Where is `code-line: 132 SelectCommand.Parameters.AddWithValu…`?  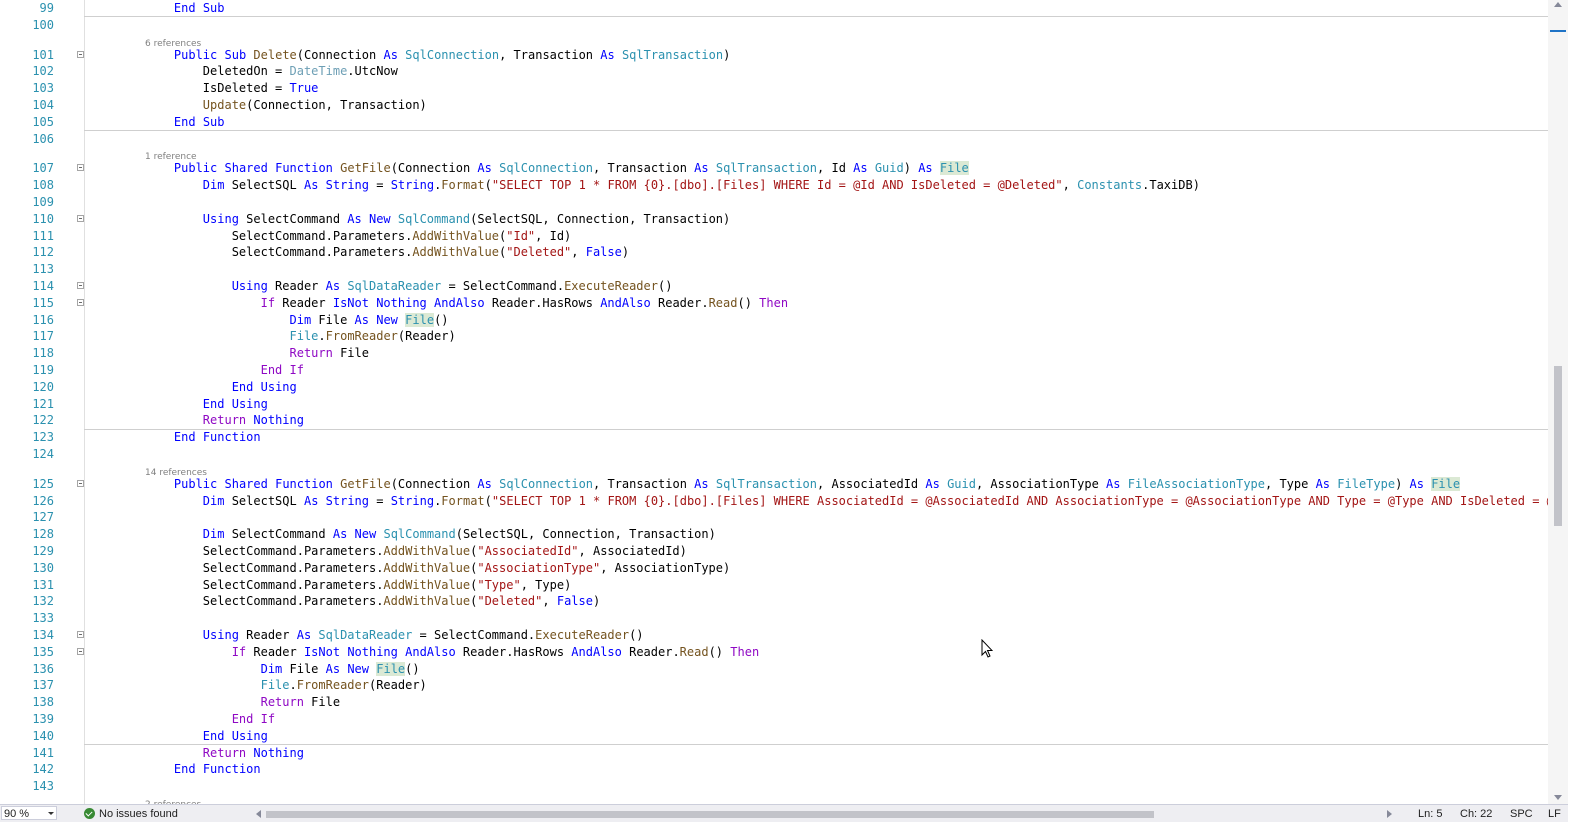 code-line: 132 SelectCommand.Parameters.AddWithValu… is located at coordinates (774, 601).